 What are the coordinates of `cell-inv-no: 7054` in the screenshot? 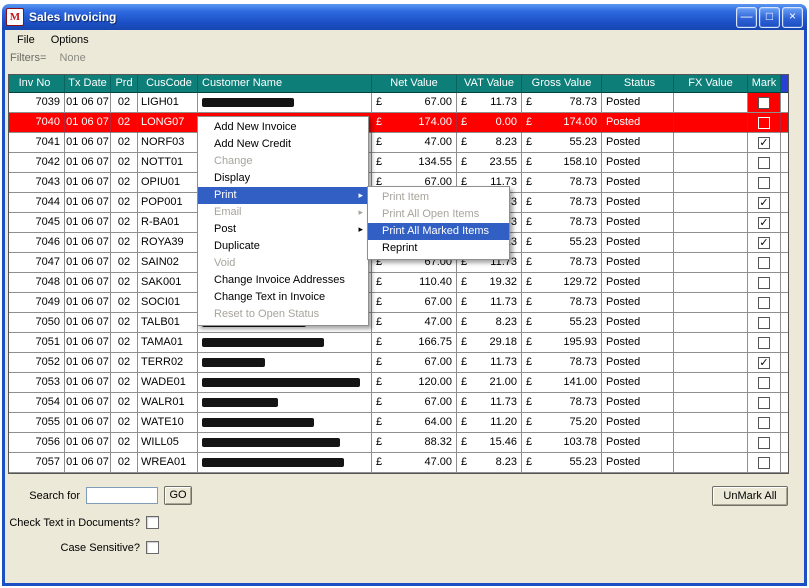 It's located at (37, 403).